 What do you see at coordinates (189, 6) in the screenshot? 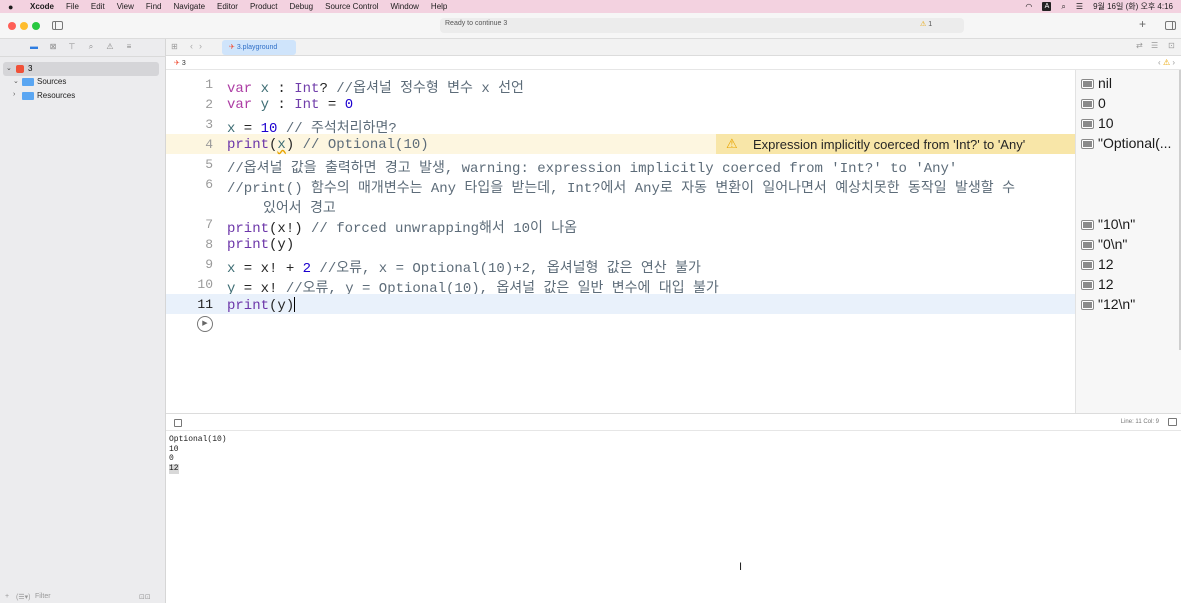
I see `menu-navigate: Navigate` at bounding box center [189, 6].